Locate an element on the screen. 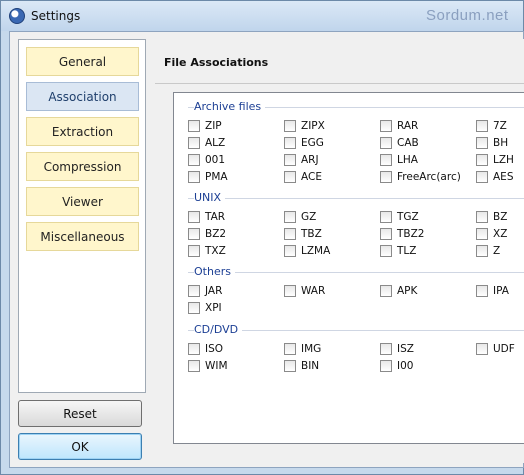 The width and height of the screenshot is (524, 475). association-option: EGG is located at coordinates (304, 143).